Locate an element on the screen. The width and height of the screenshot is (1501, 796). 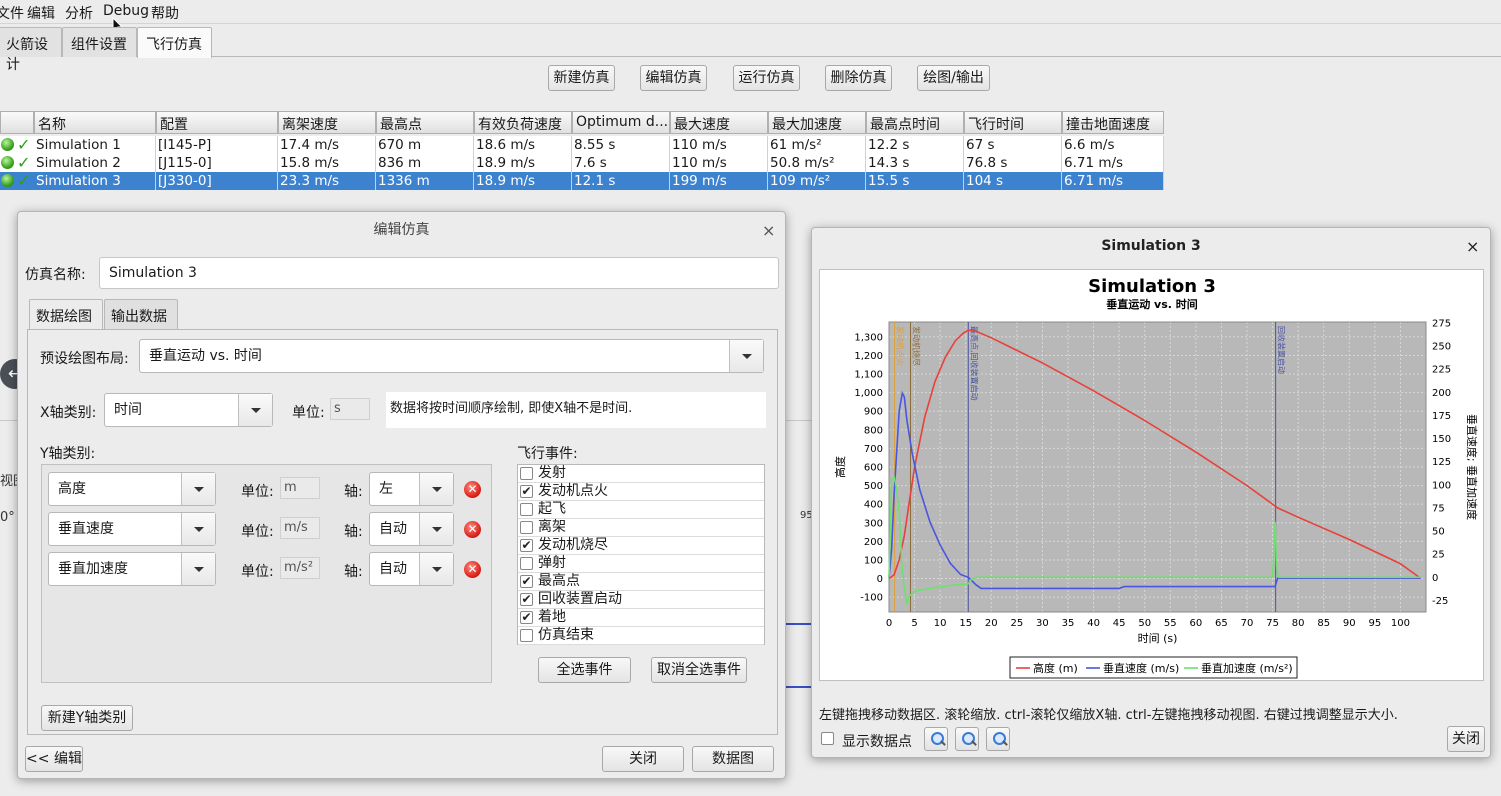
x-unit-label: 单位: is located at coordinates (308, 413).